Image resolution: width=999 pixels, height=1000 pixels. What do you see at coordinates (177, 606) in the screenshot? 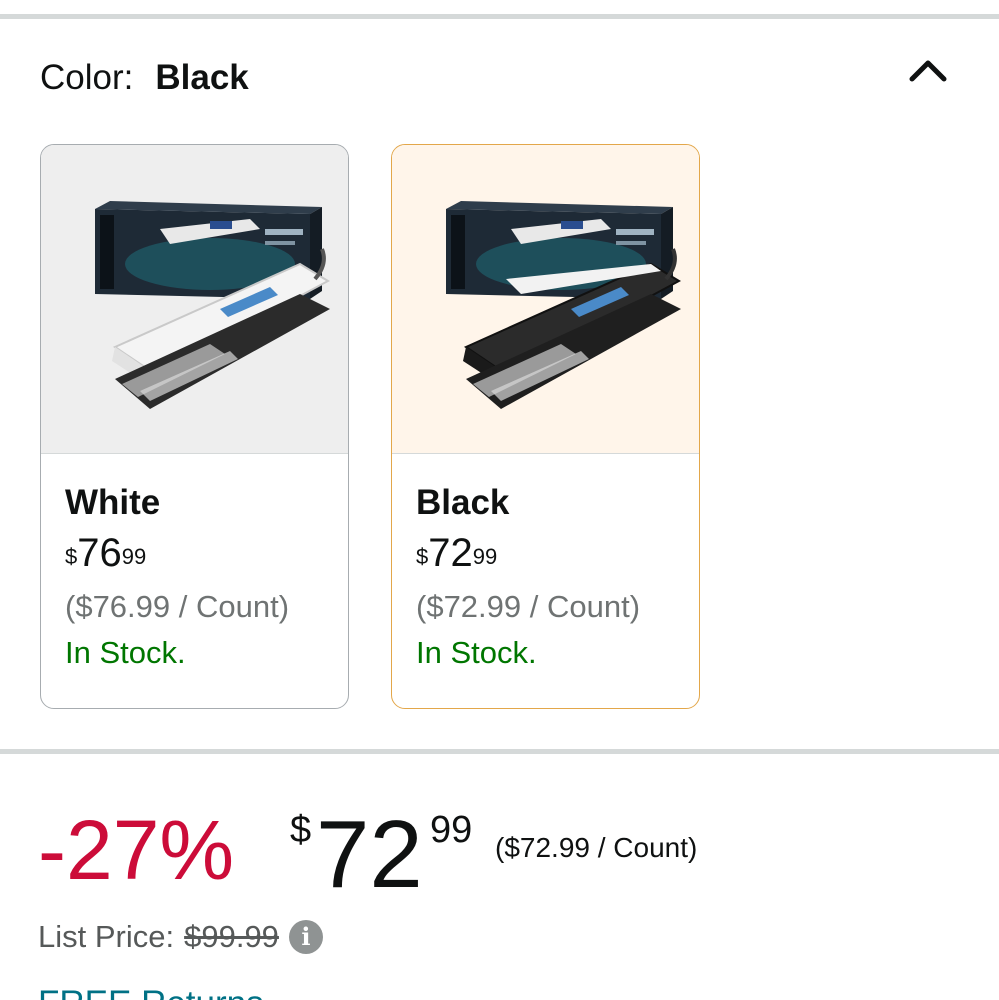
I see `unit-price: ($76.99 / Count)` at bounding box center [177, 606].